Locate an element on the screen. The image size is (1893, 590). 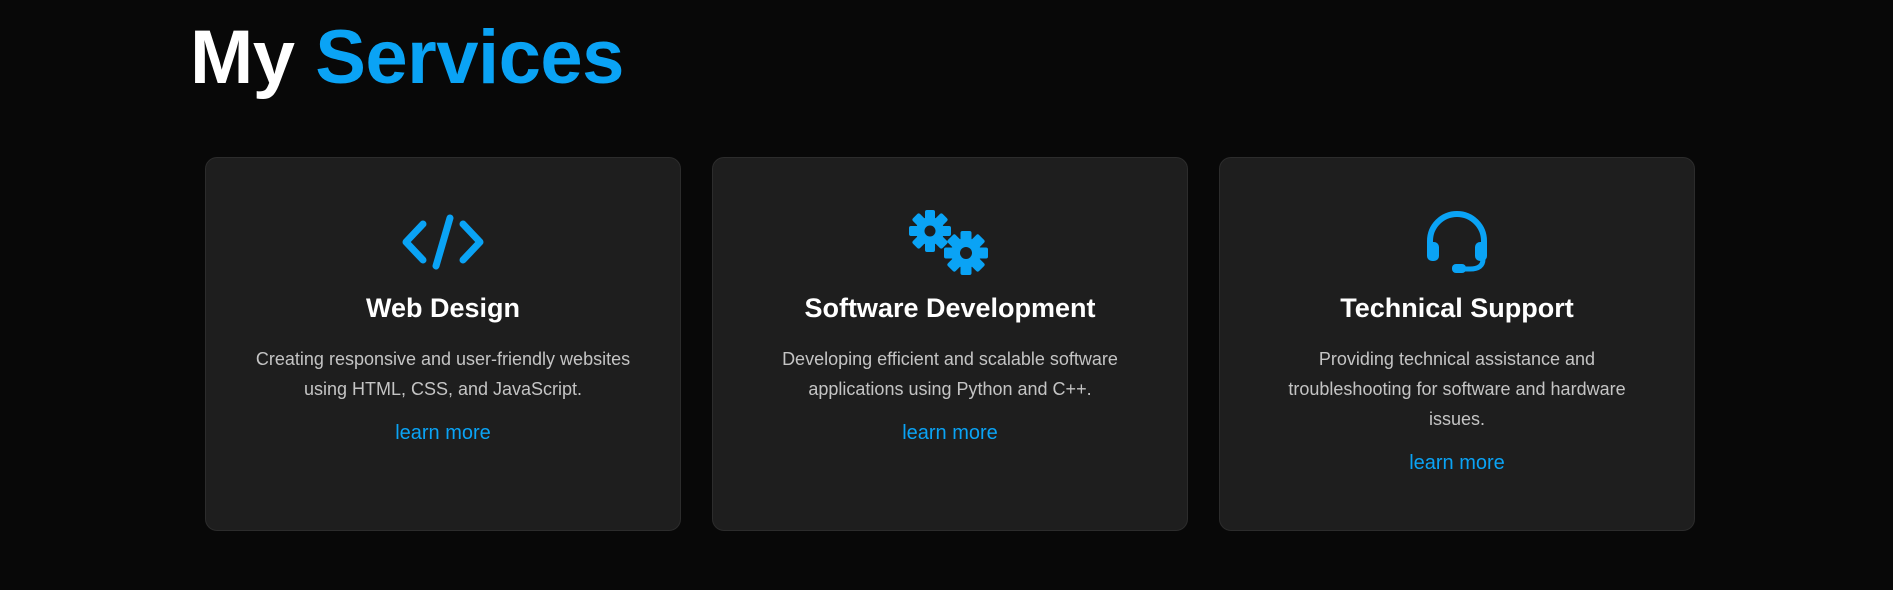
card-title: Technical Support is located at coordinates (1457, 308).